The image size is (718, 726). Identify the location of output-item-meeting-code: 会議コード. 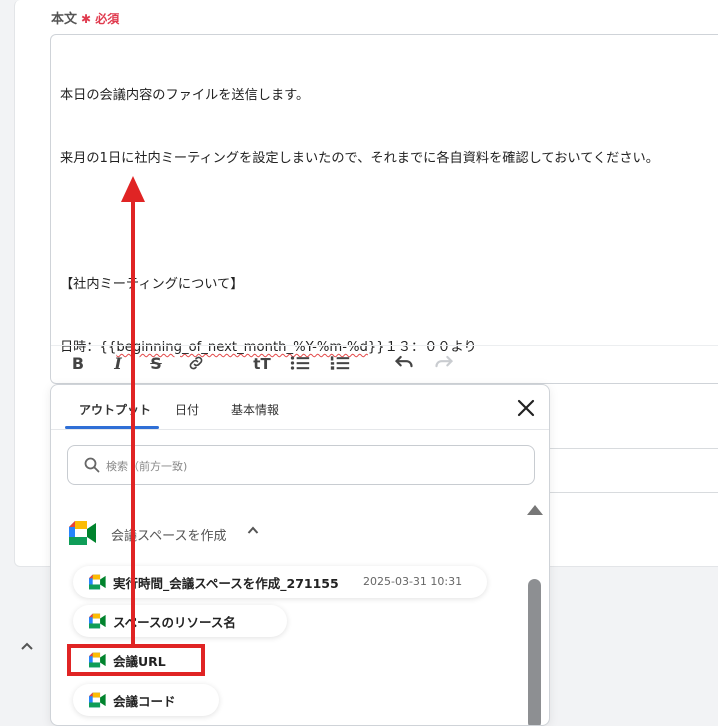
(146, 700).